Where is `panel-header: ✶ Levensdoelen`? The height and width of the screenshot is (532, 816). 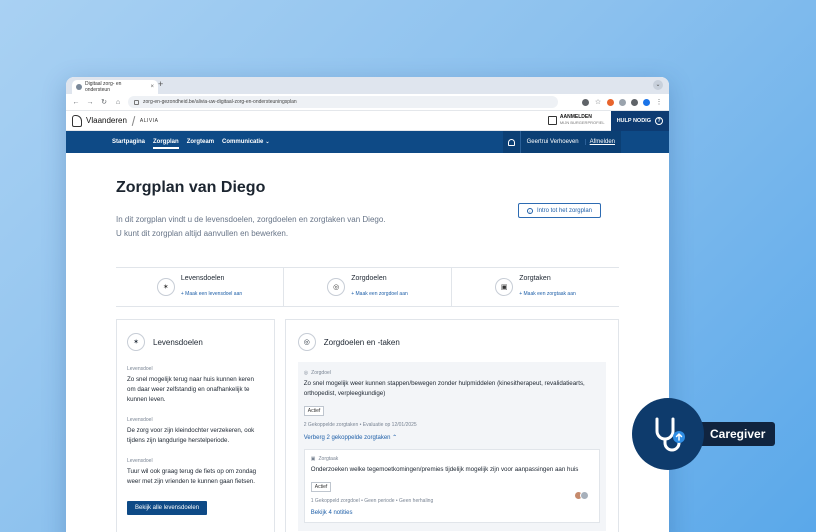
panel-header: ✶ Levensdoelen is located at coordinates (195, 342).